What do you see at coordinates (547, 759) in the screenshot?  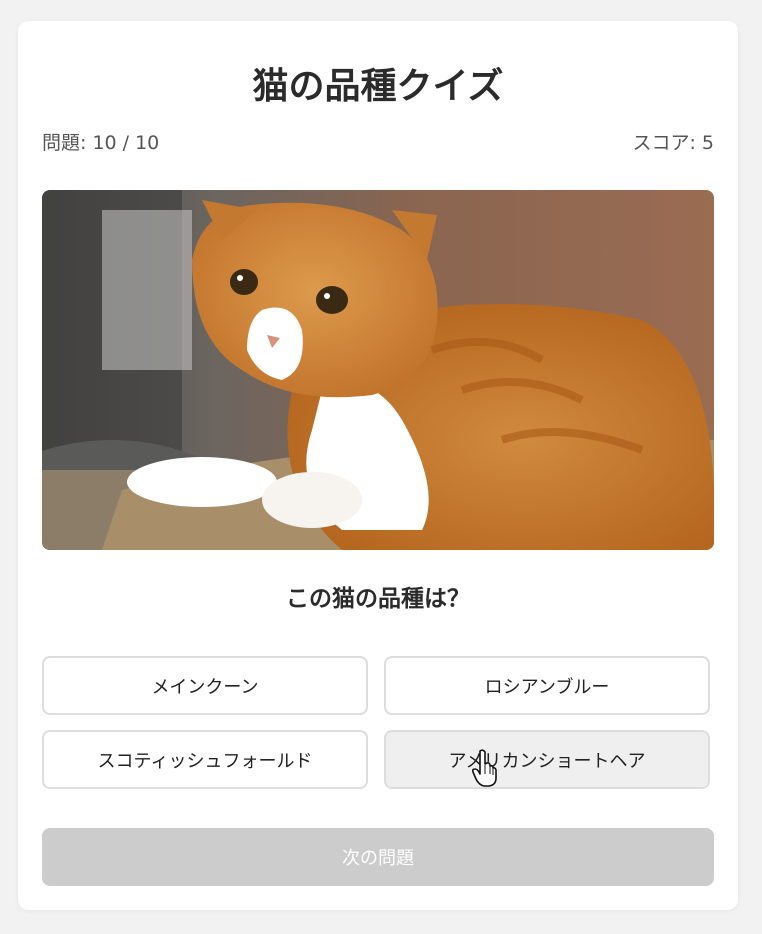 I see `answer-option-4: アメリカンショートヘア` at bounding box center [547, 759].